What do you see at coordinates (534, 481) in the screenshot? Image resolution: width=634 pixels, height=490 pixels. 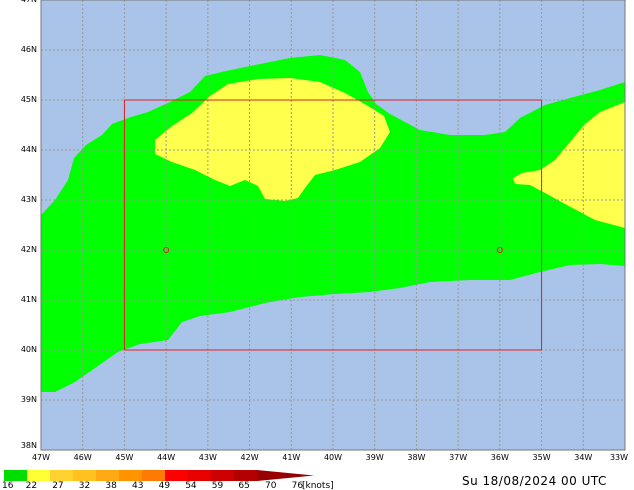 I see `timestamp: Su 18/08/2024 00 UTC` at bounding box center [534, 481].